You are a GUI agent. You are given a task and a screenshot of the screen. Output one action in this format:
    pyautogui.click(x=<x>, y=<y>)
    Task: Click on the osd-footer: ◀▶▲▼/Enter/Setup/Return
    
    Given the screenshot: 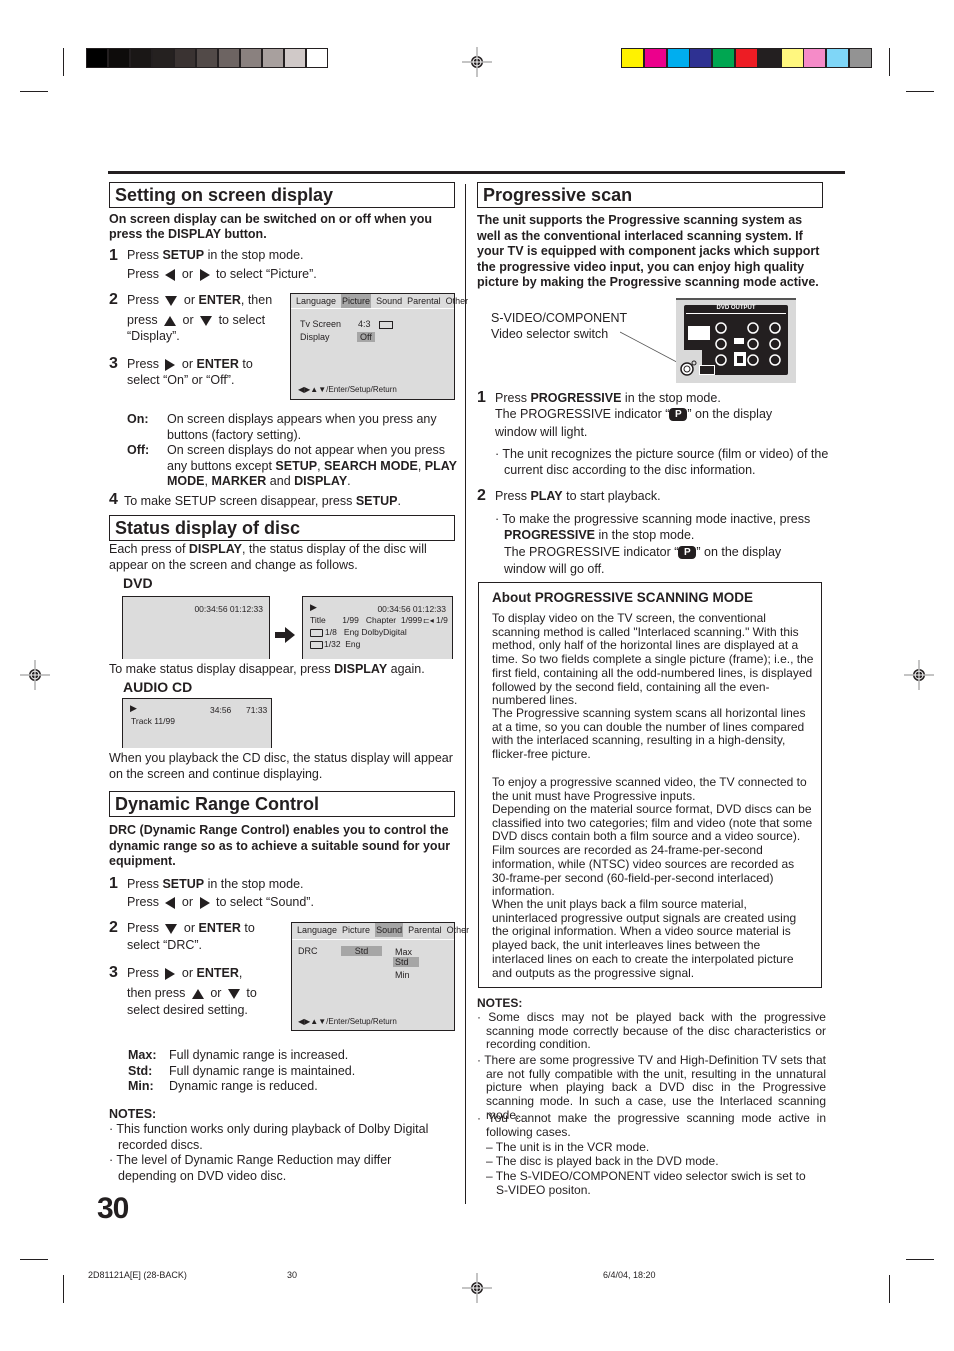 What is the action you would take?
    pyautogui.click(x=347, y=389)
    